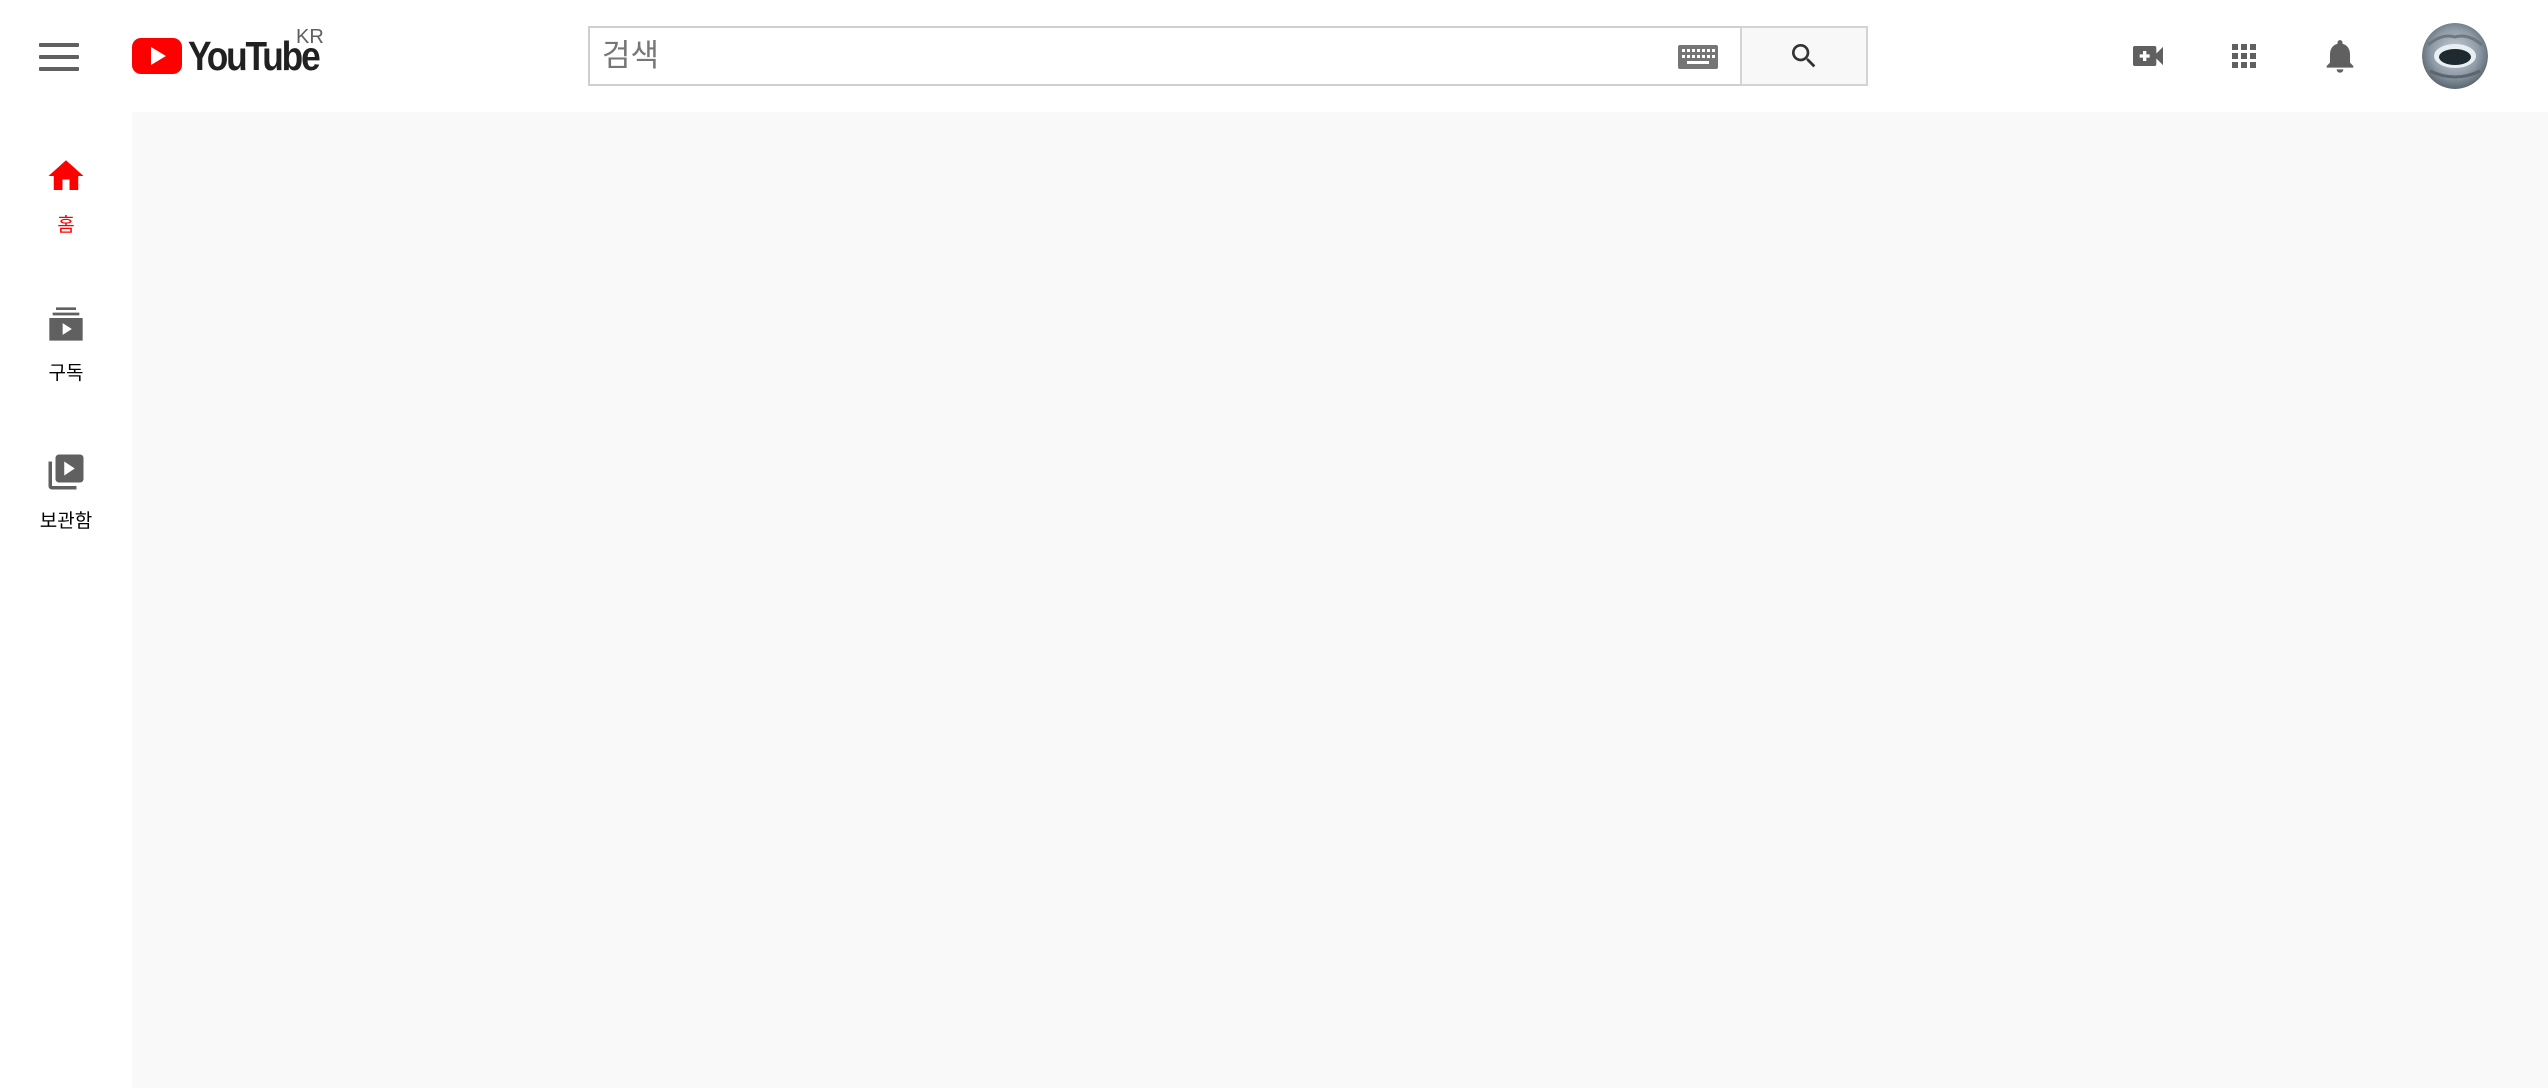  Describe the element at coordinates (66, 373) in the screenshot. I see `sidebar-item-label: 구독` at that location.